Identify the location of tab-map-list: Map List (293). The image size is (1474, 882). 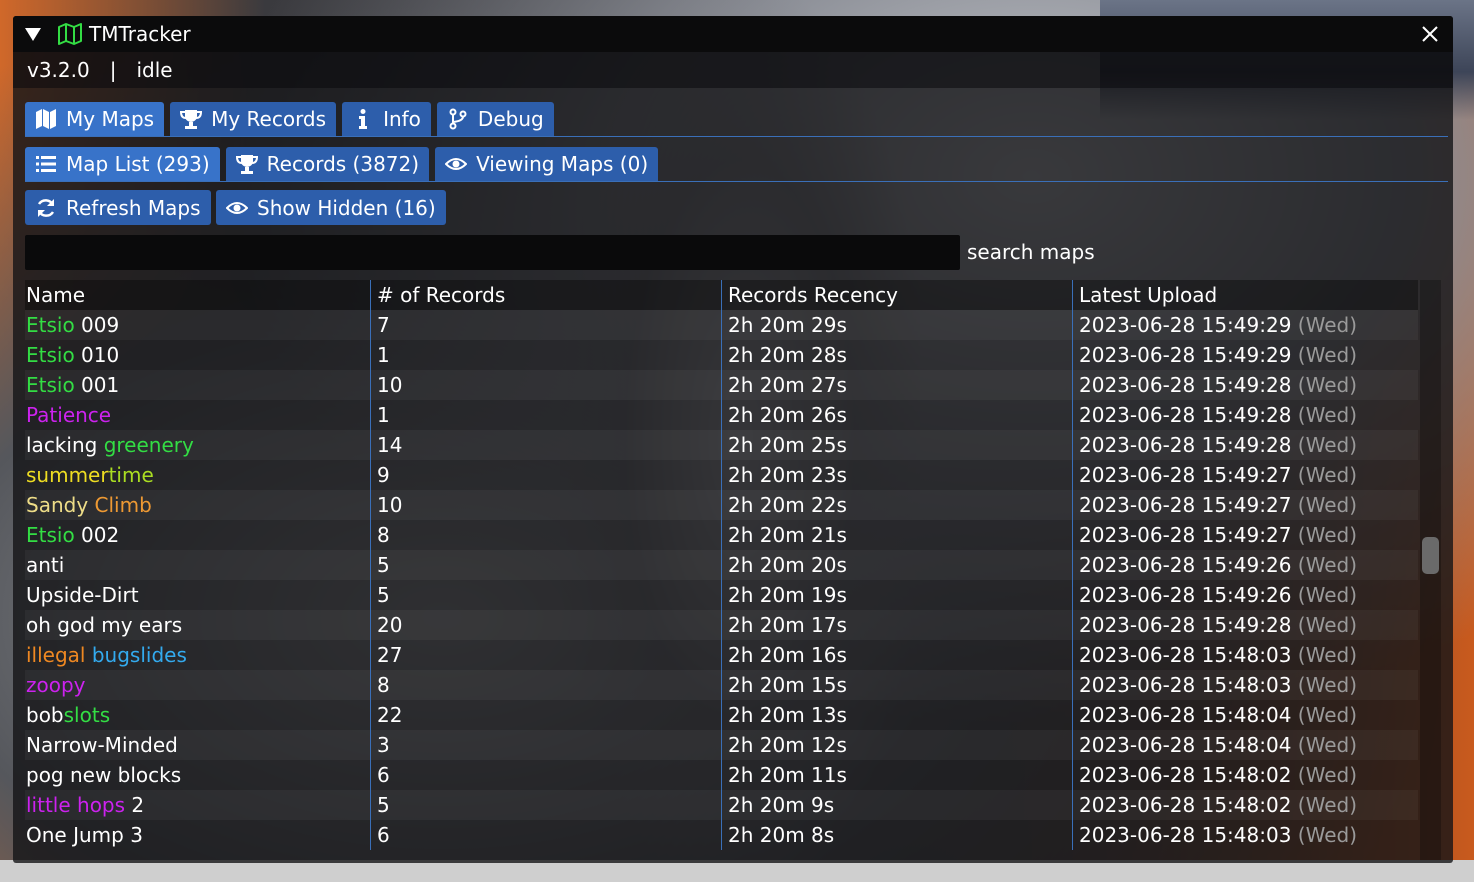
(122, 164).